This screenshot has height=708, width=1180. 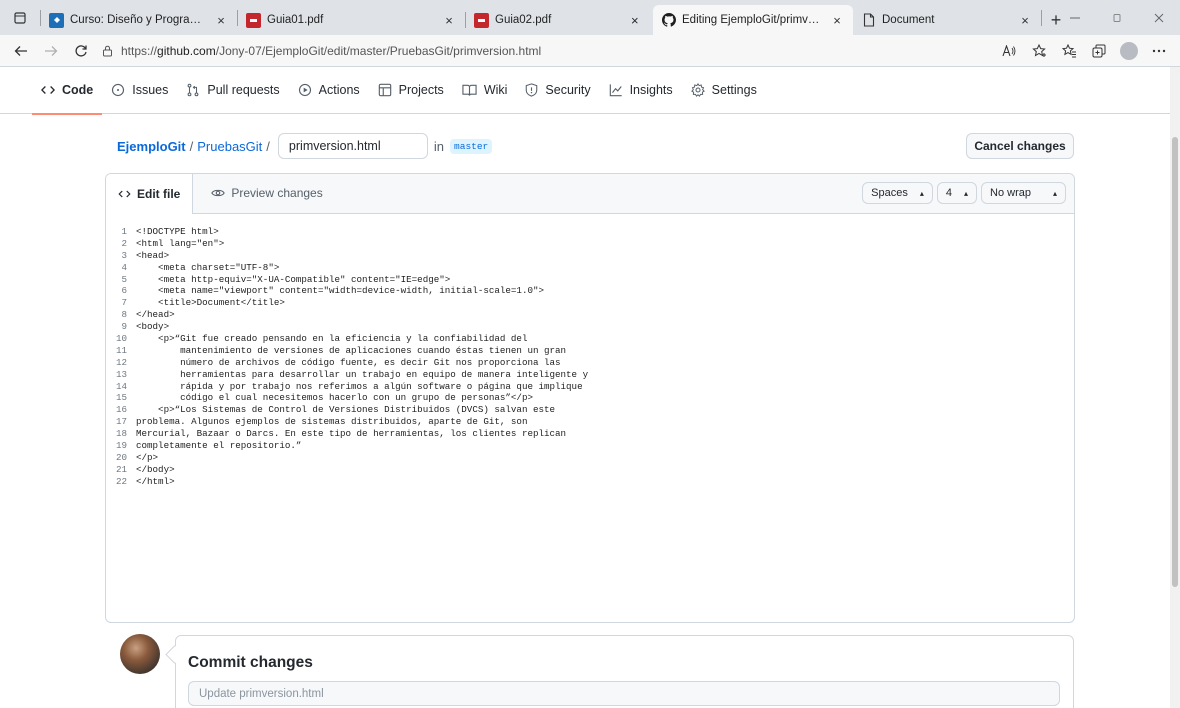 I want to click on code-line: 20 </p>, so click(x=590, y=458).